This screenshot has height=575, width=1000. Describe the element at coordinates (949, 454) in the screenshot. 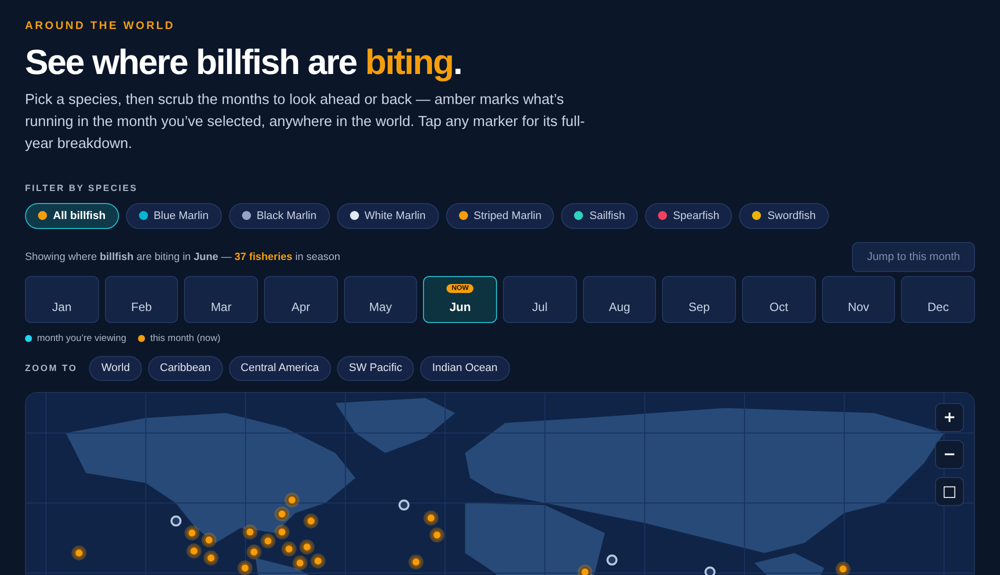

I see `map-control-button: −` at that location.